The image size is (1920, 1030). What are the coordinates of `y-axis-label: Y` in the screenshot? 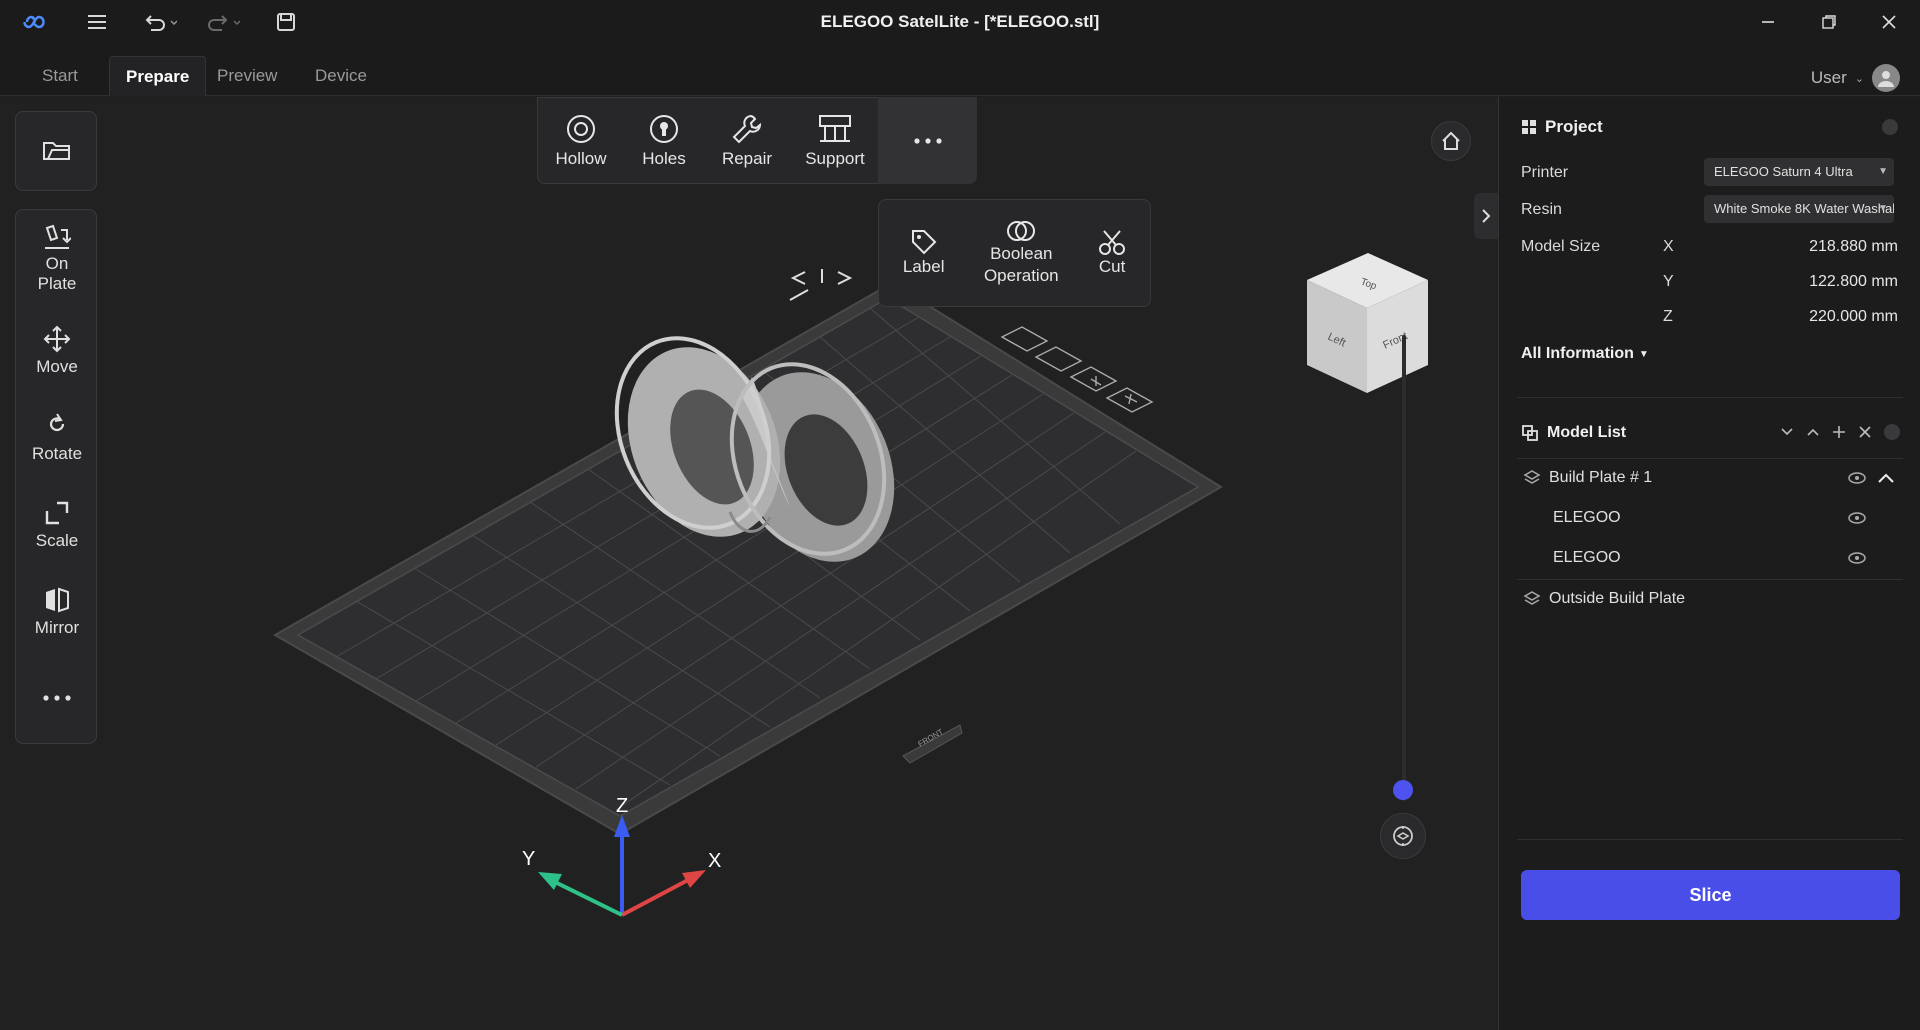 It's located at (528, 859).